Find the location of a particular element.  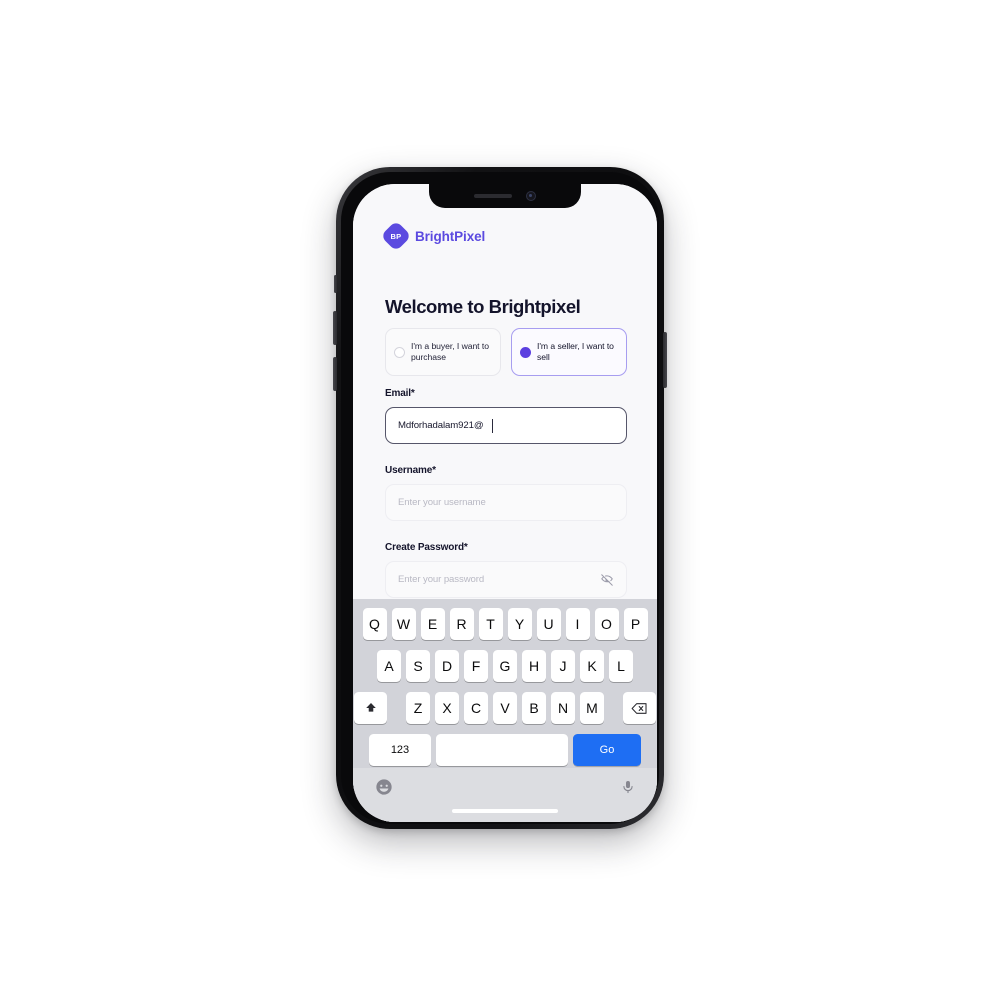

key-h: H is located at coordinates (534, 666).